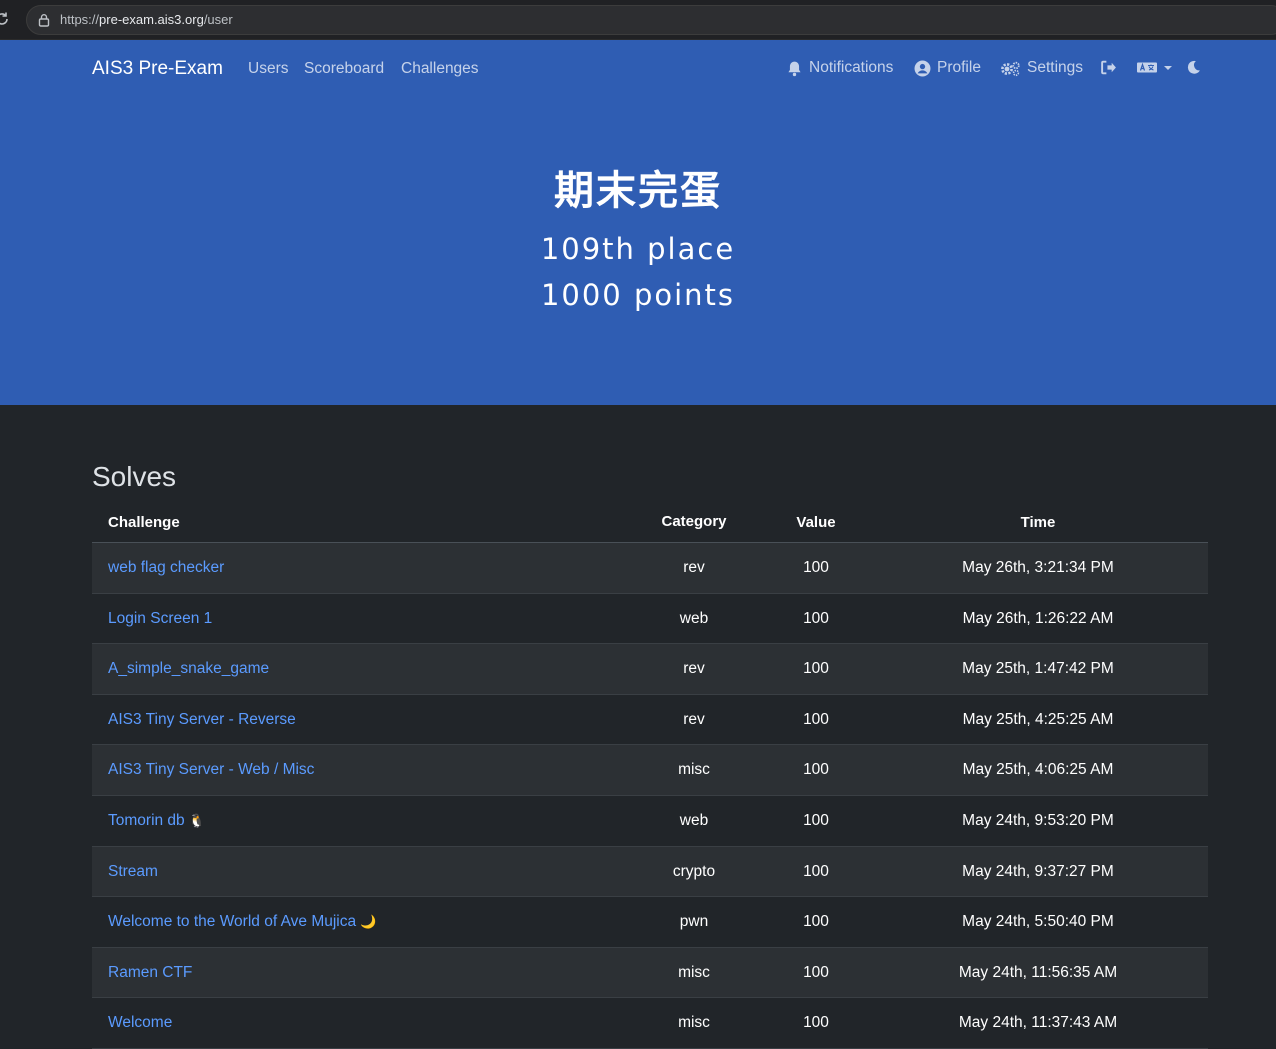 The image size is (1276, 1049). I want to click on challenge-emoji: 🌙, so click(368, 922).